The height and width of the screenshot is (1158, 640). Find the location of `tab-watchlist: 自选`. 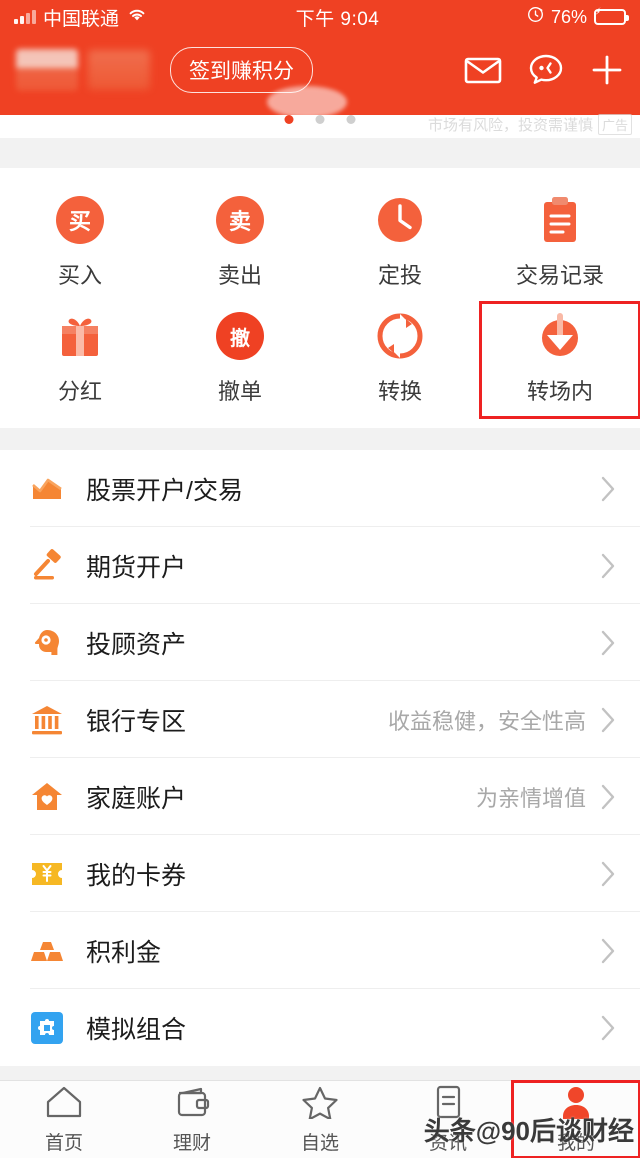

tab-watchlist: 自选 is located at coordinates (320, 1119).